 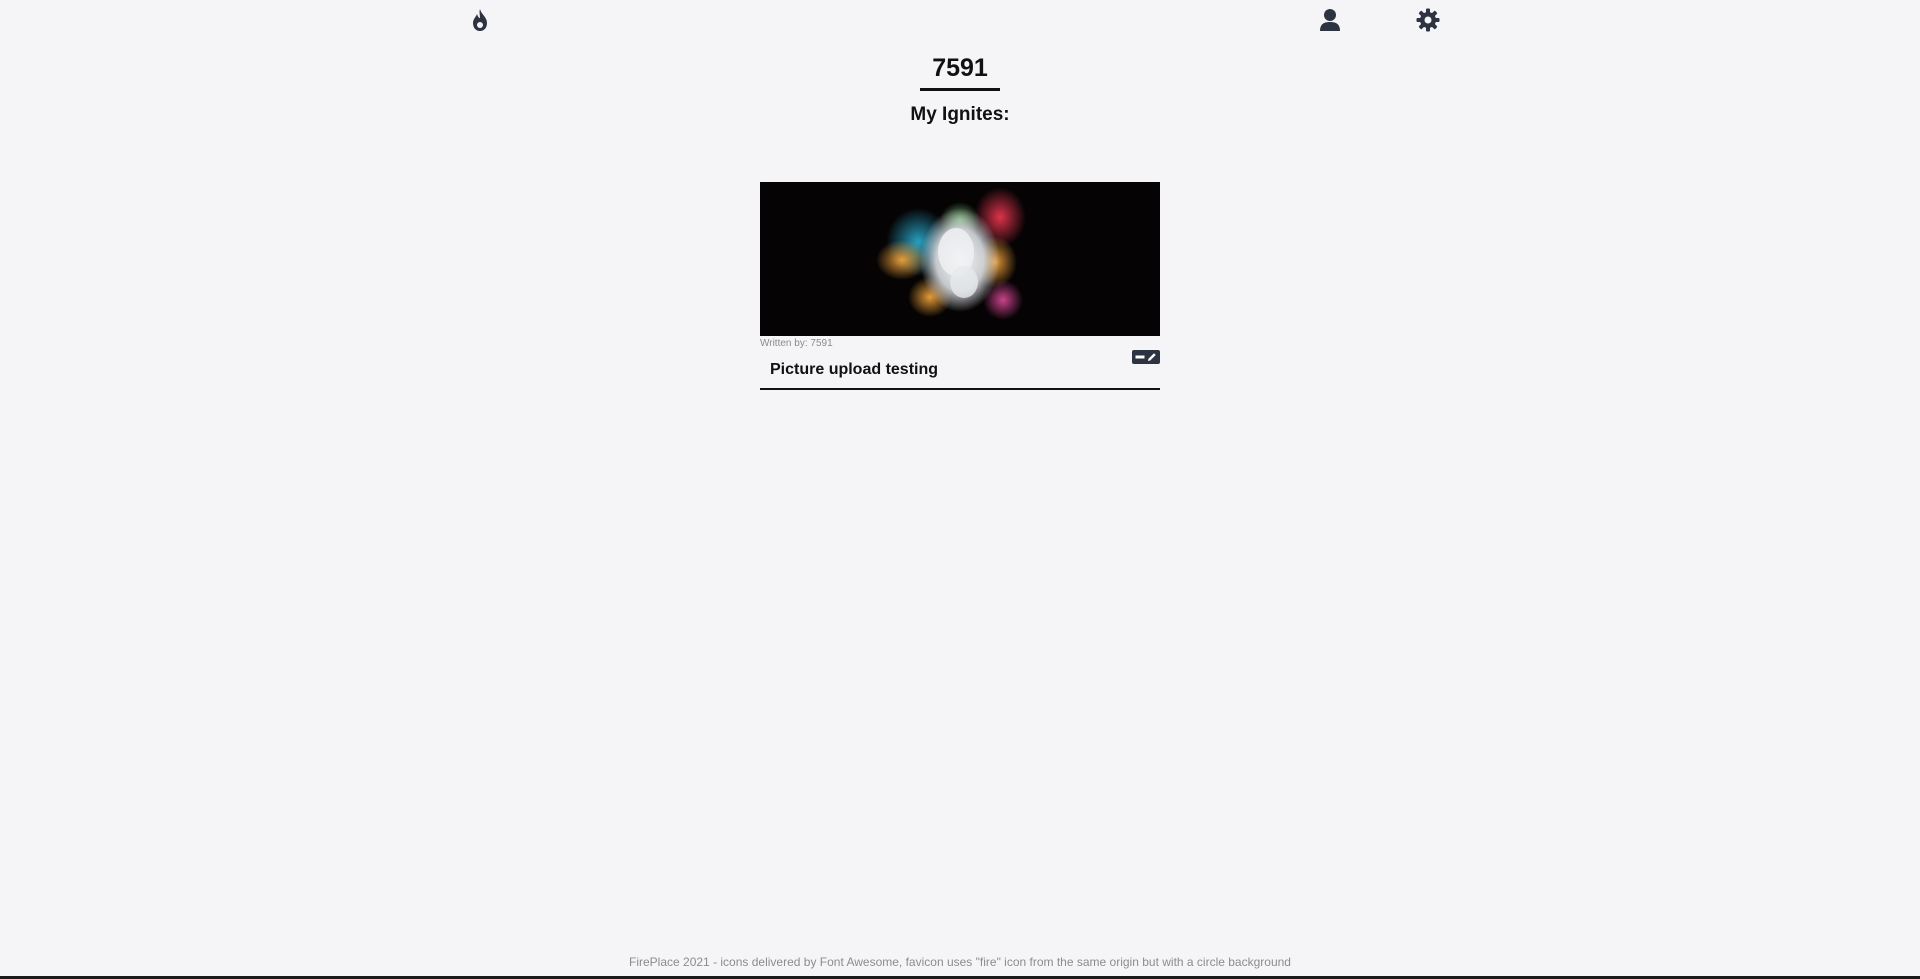 What do you see at coordinates (1146, 357) in the screenshot?
I see `post-actions` at bounding box center [1146, 357].